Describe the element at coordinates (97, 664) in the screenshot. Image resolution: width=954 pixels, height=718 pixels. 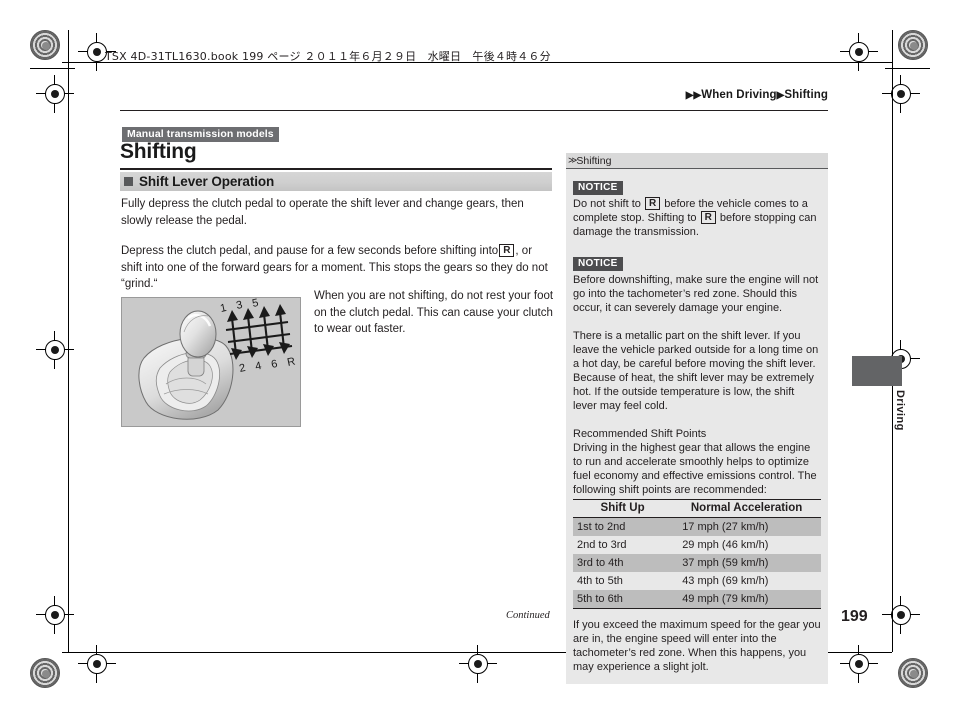
I see `registration-cross-bl-b` at that location.